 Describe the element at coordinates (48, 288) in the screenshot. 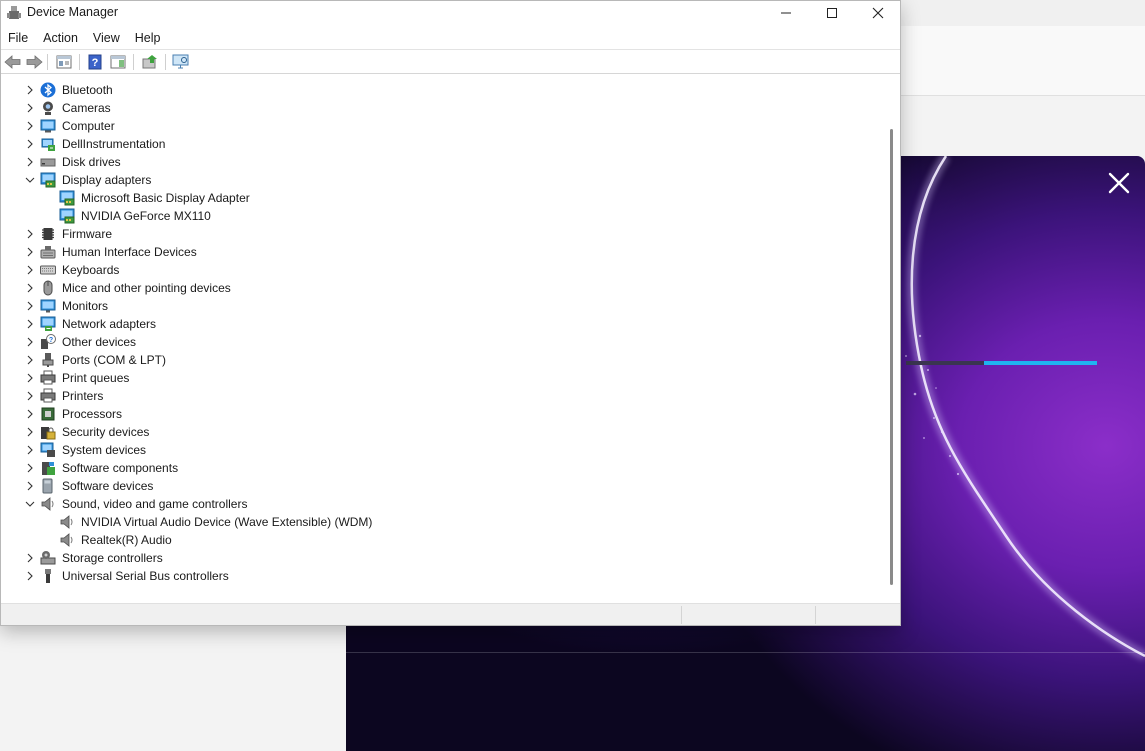

I see `mouse-icon` at that location.